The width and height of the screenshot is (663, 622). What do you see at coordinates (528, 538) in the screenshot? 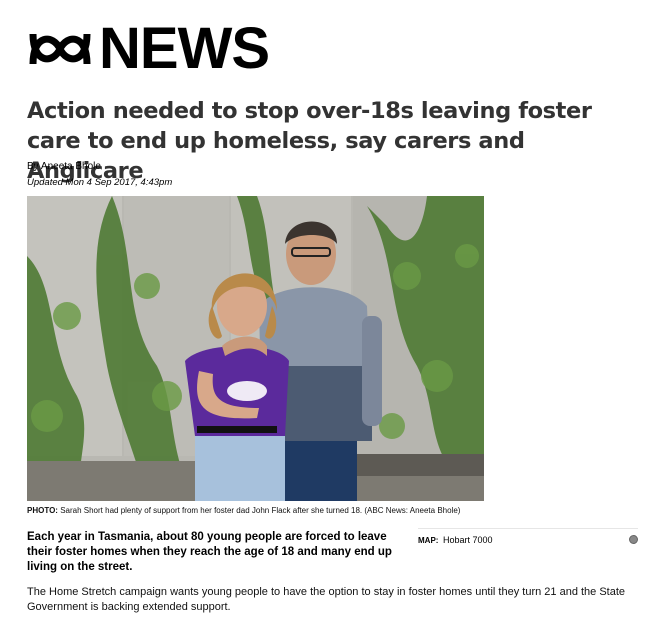
I see `map-widget: MAP: Hobart 7000` at bounding box center [528, 538].